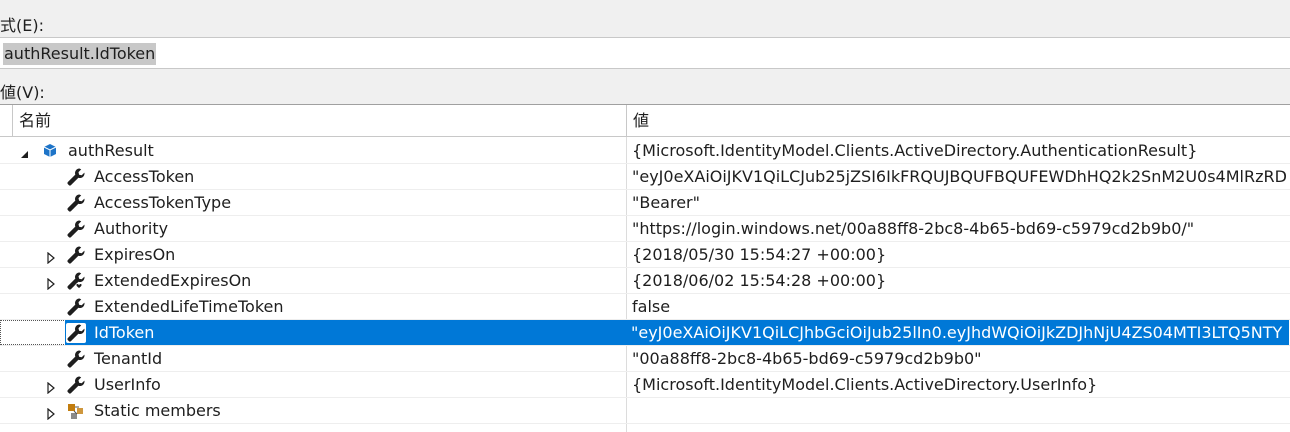 The image size is (1290, 432). I want to click on row-name: UserInfo, so click(127, 384).